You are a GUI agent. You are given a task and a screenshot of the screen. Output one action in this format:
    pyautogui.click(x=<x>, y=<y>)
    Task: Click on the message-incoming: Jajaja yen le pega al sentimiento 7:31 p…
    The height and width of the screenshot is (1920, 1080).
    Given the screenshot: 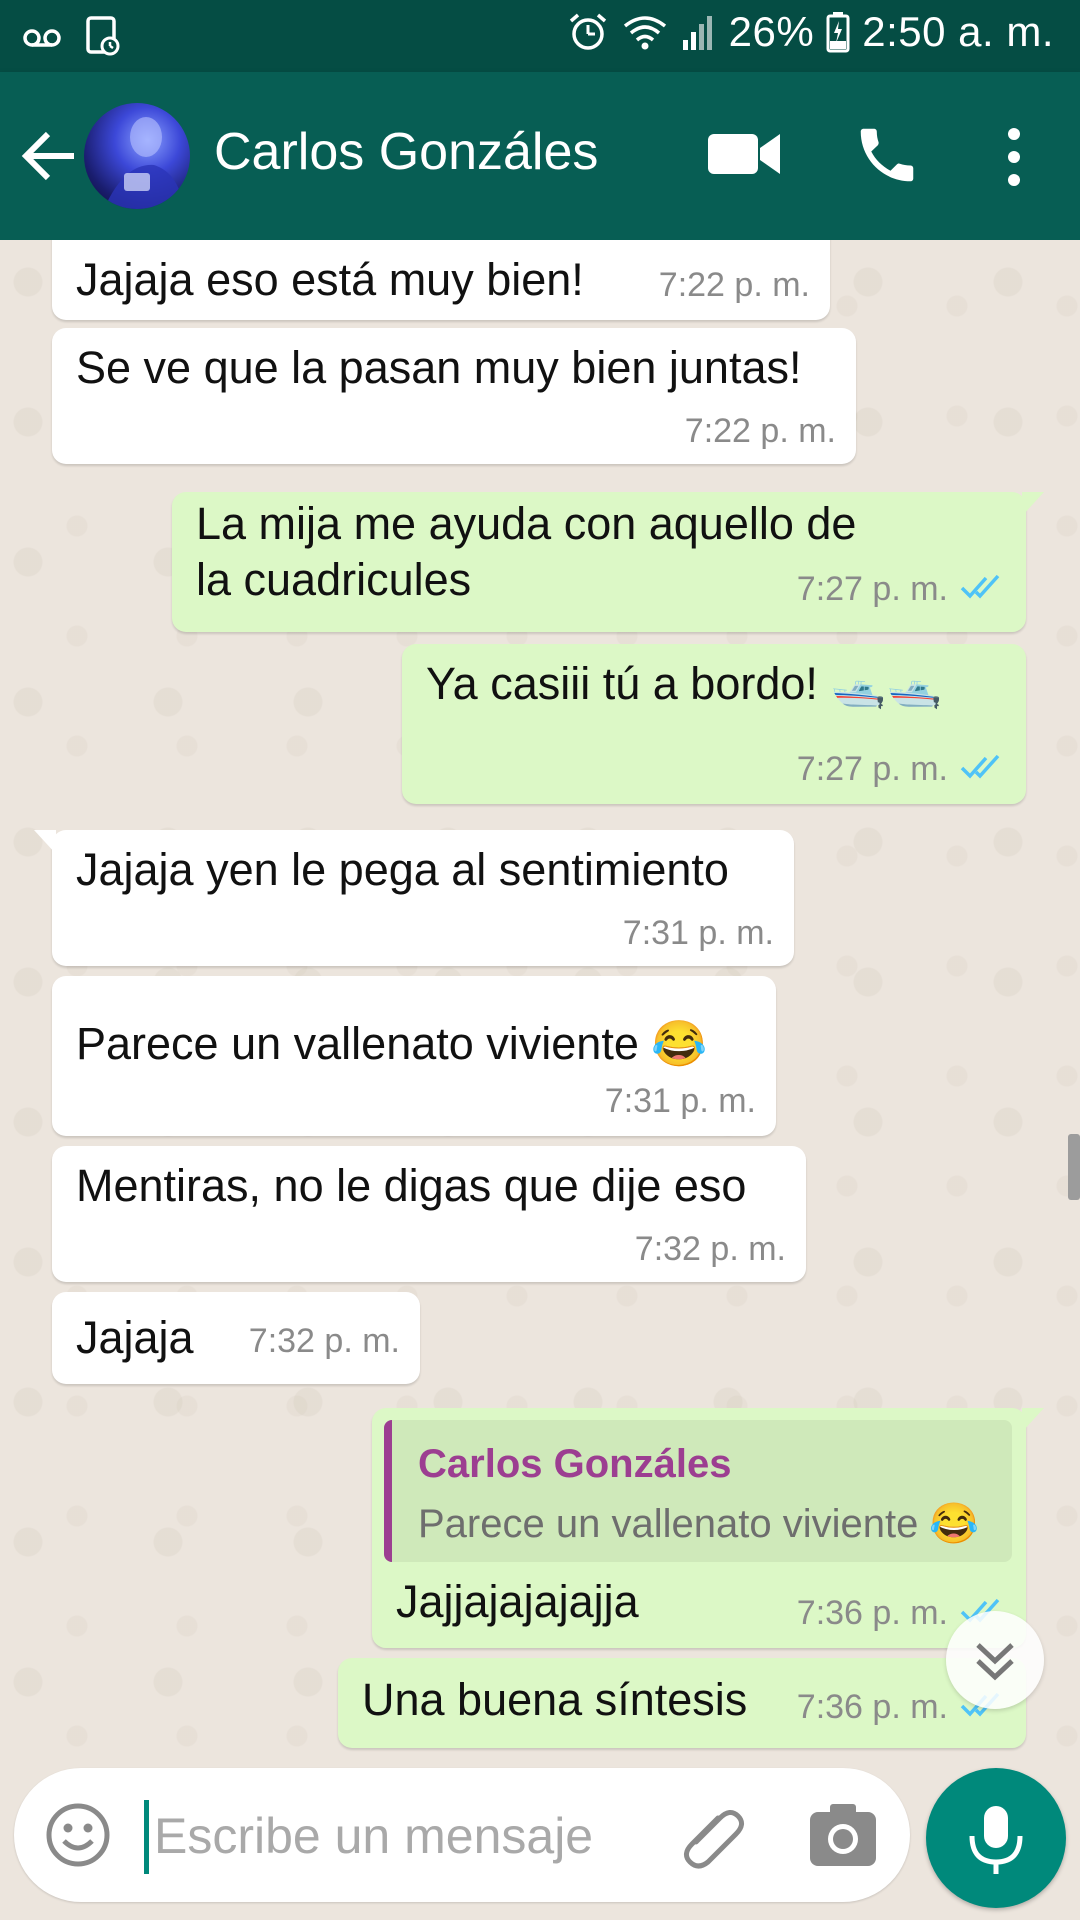 What is the action you would take?
    pyautogui.click(x=414, y=898)
    